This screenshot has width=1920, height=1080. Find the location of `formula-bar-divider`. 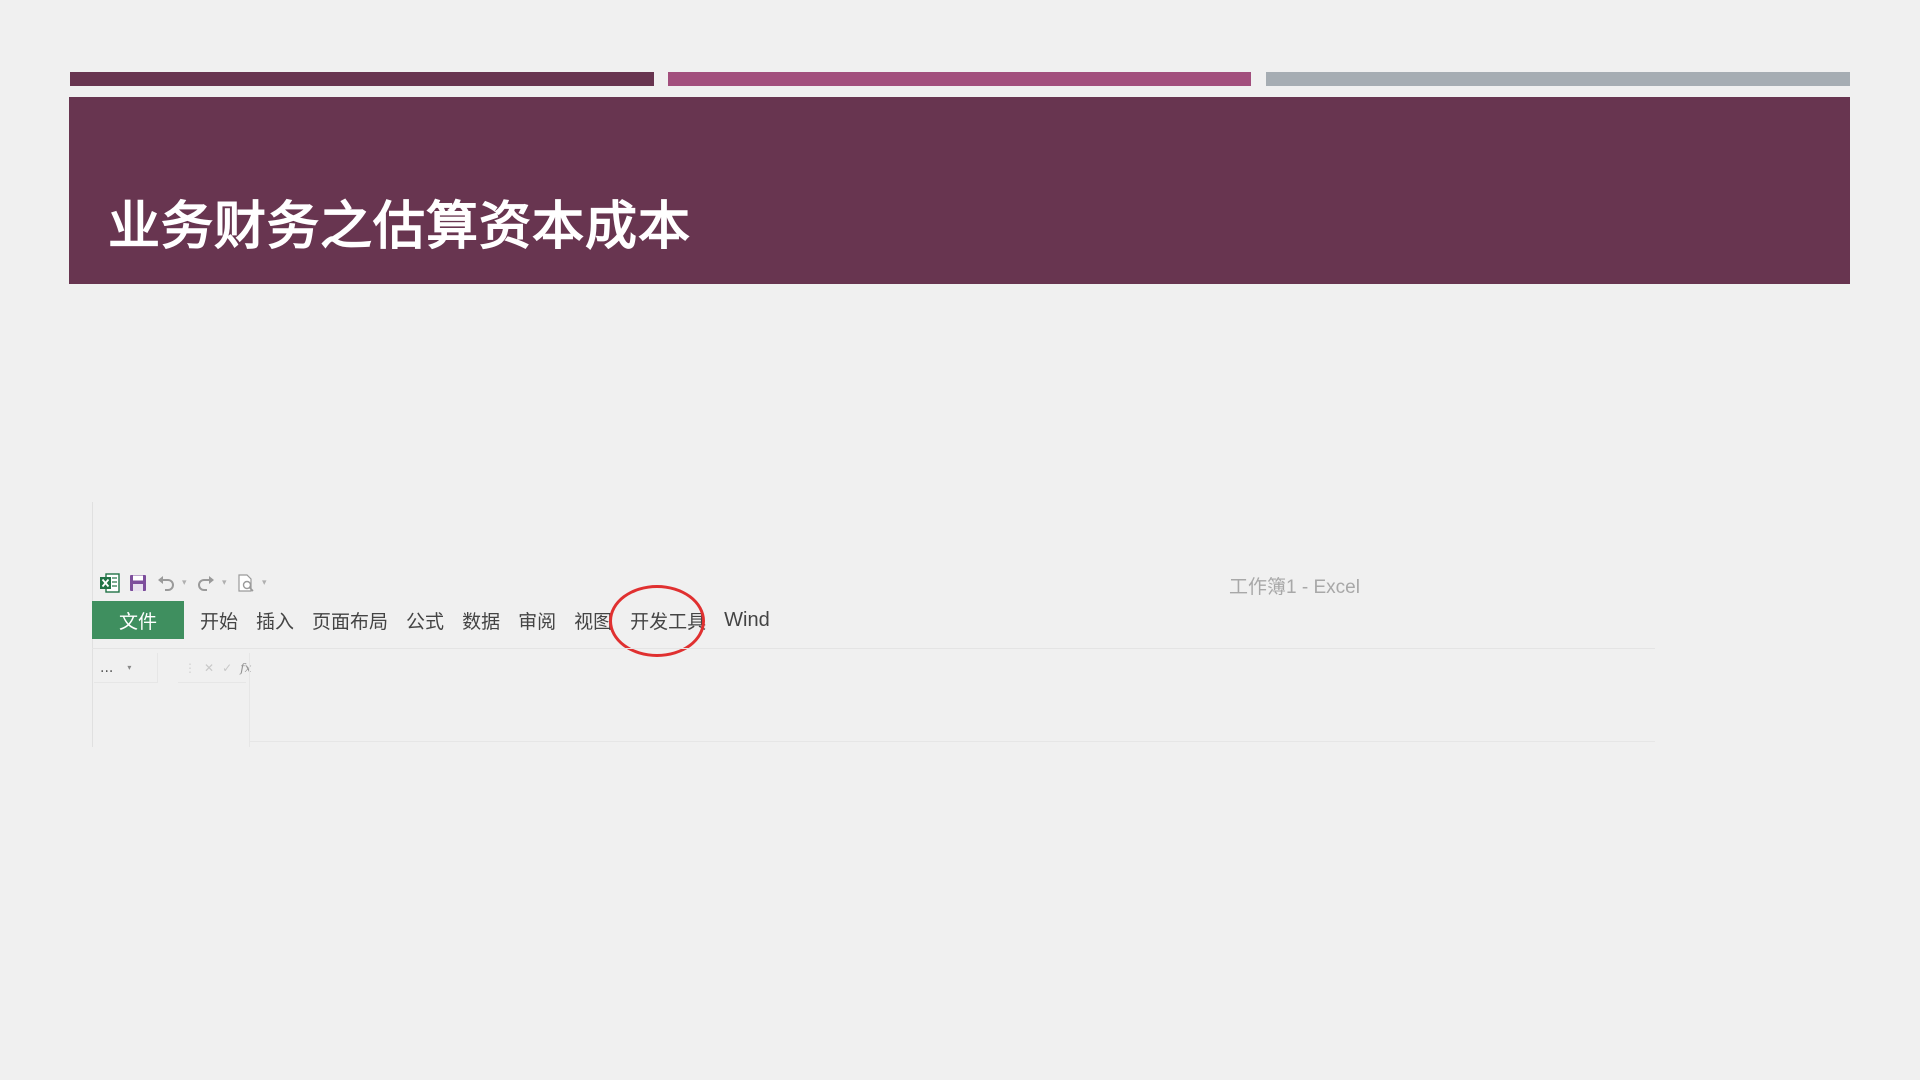

formula-bar-divider is located at coordinates (249, 700).